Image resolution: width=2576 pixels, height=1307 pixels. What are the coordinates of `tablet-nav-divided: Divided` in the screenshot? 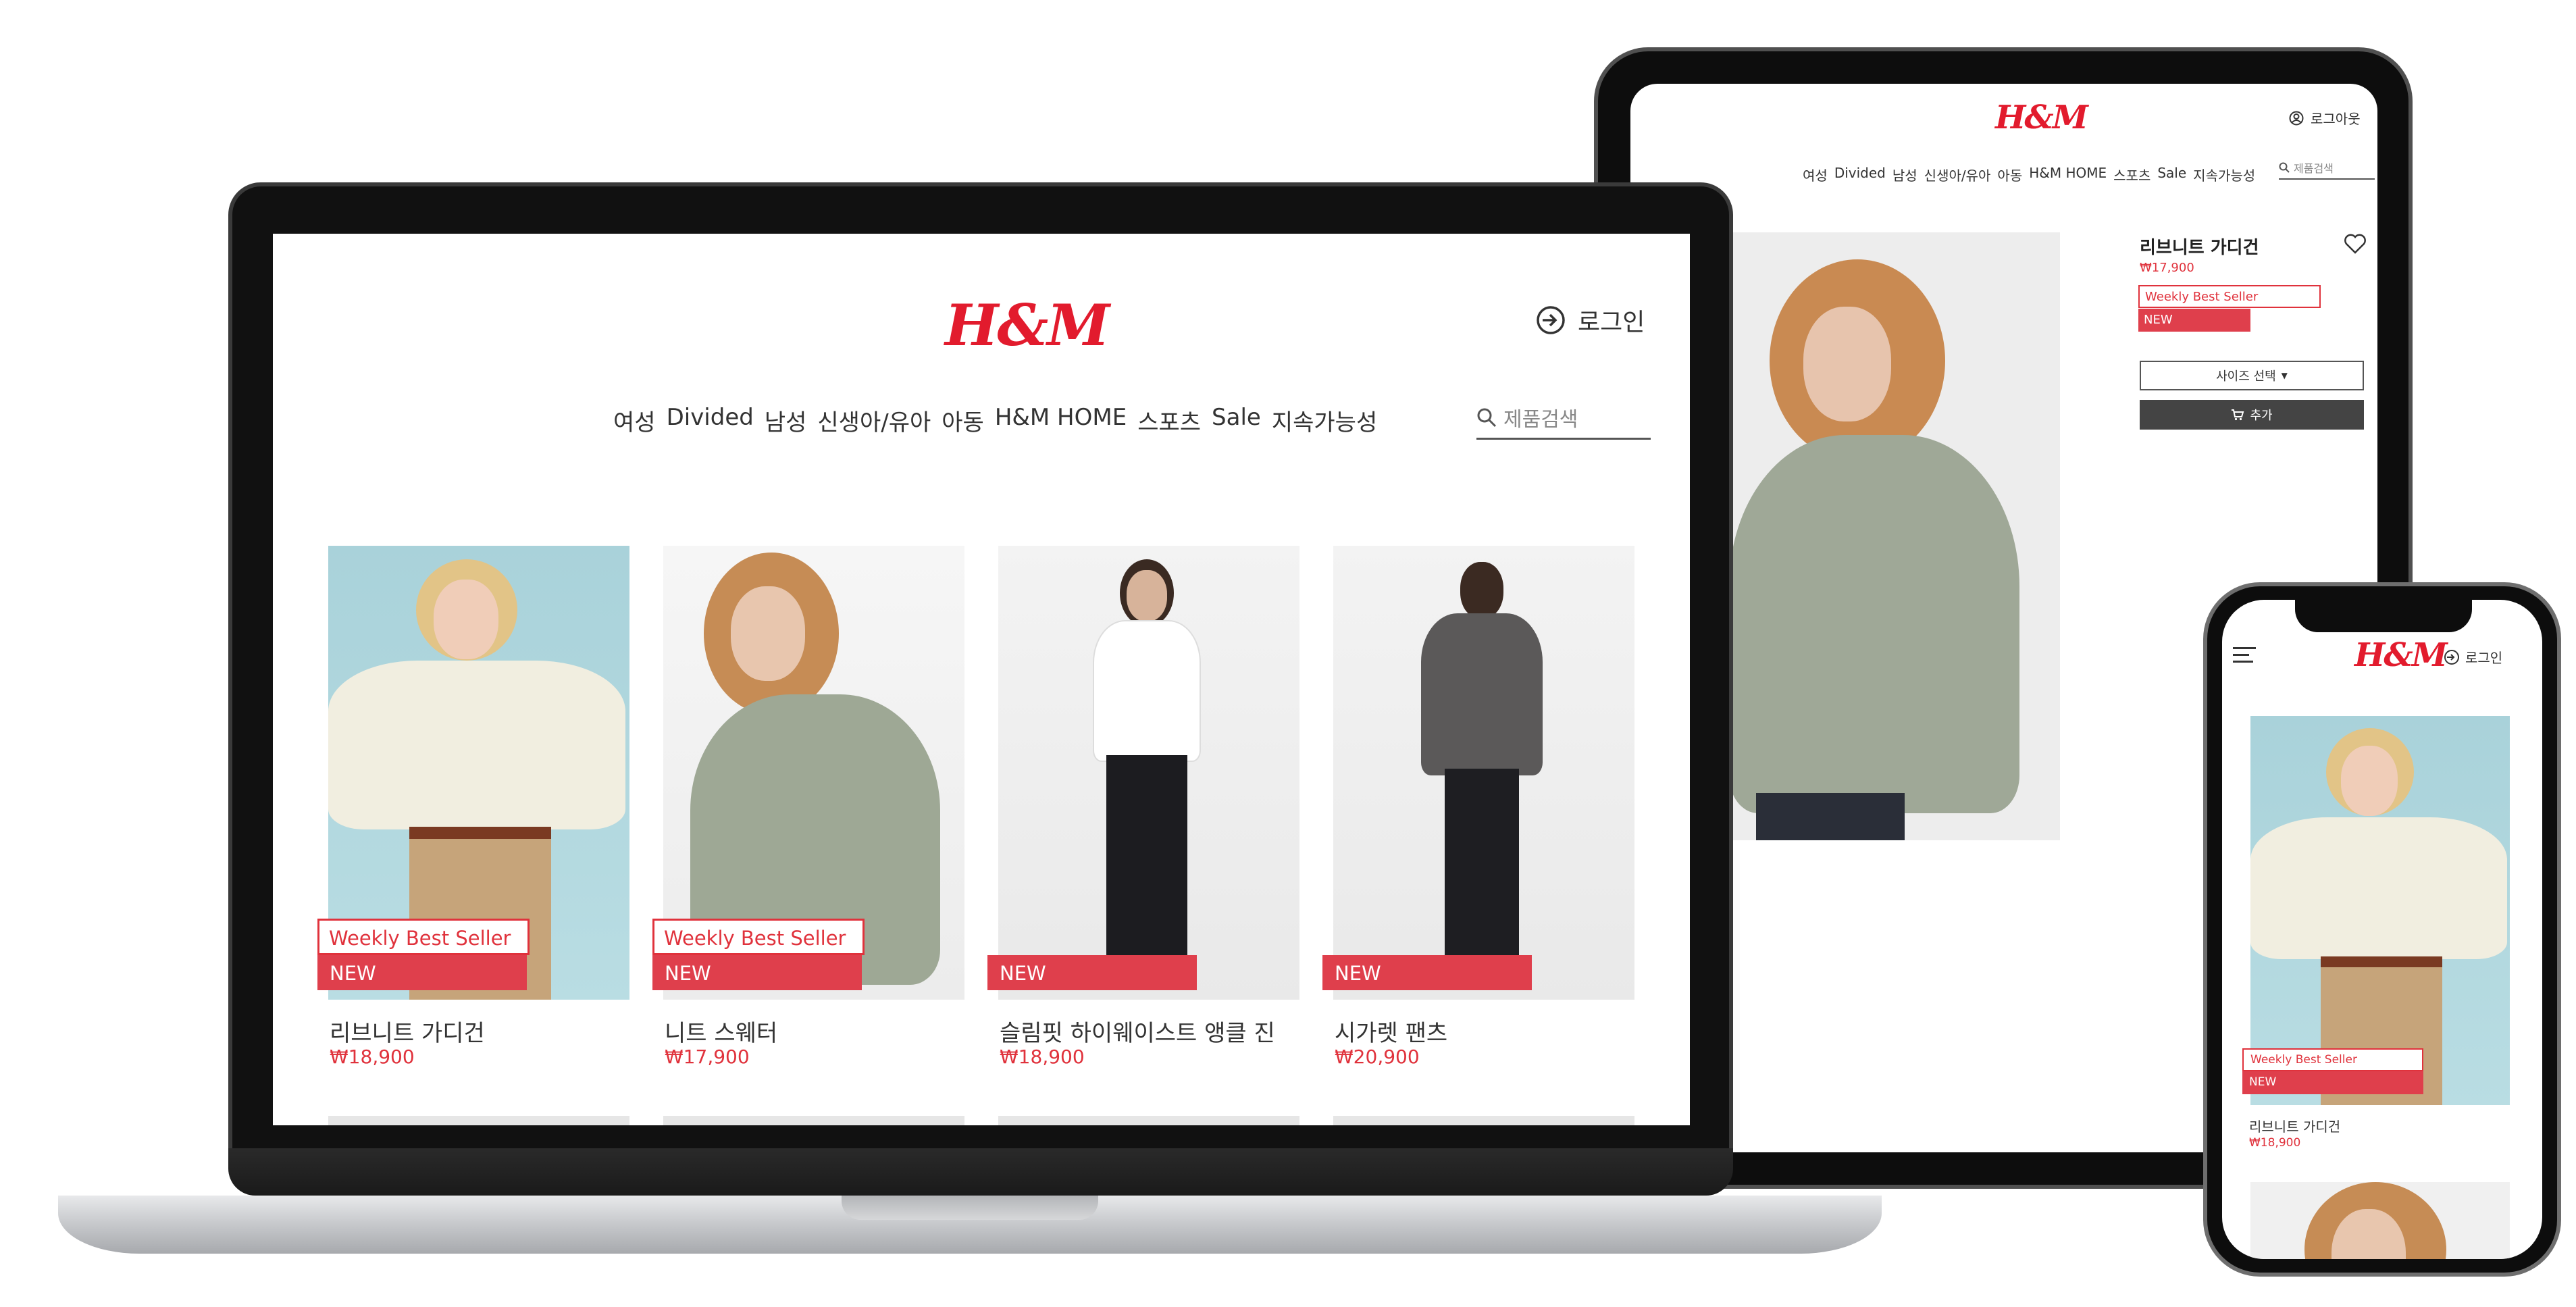 It's located at (1860, 174).